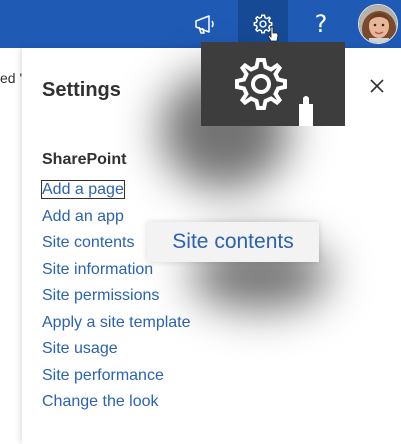 The width and height of the screenshot is (401, 444). I want to click on link-add-a-page-label: Add a page, so click(83, 189).